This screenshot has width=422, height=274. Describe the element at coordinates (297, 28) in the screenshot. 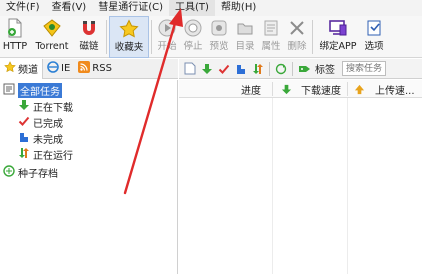

I see `delete-x-icon` at that location.